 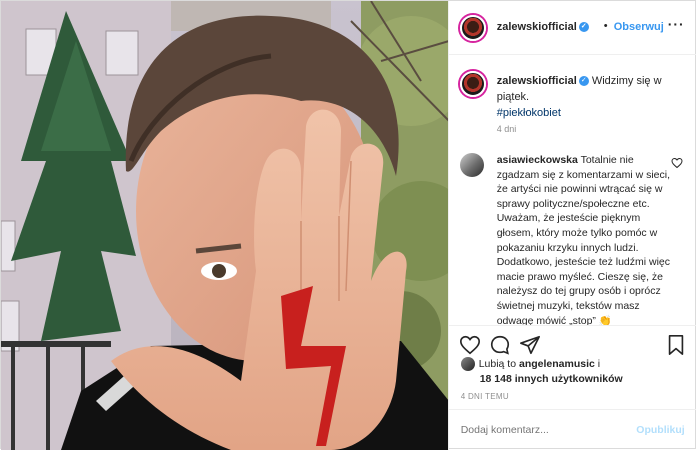 I want to click on clapping-emoji: 👏, so click(x=605, y=319).